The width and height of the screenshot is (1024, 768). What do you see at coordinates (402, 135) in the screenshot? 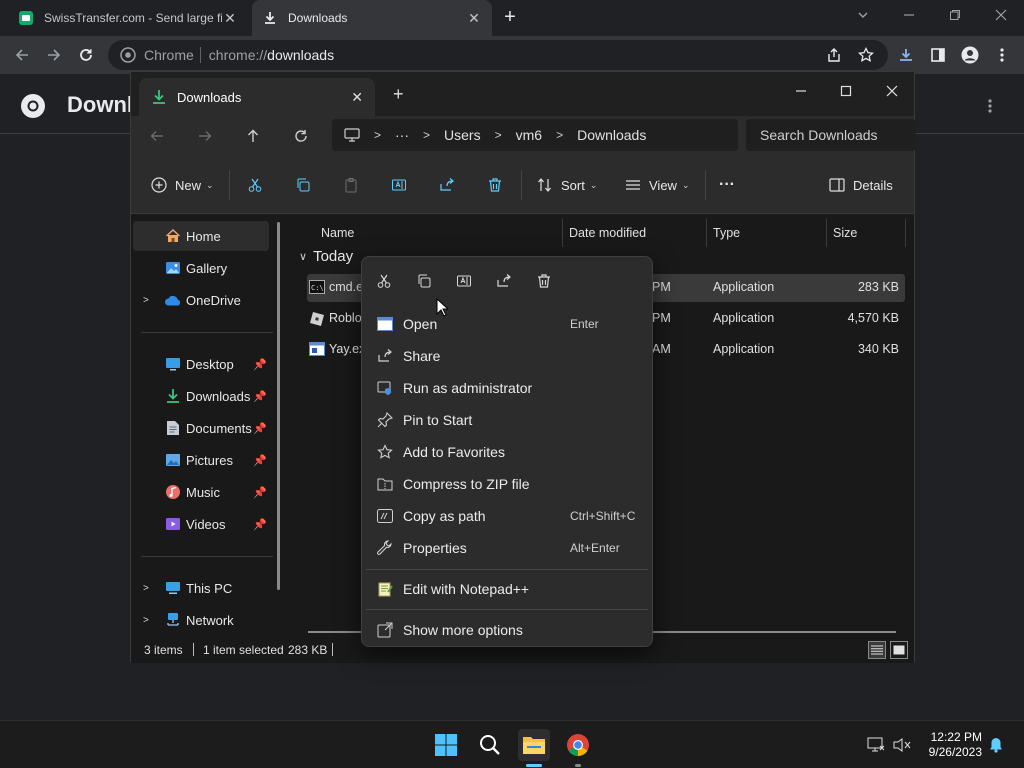
I see `breadcrumb-more: ···` at bounding box center [402, 135].